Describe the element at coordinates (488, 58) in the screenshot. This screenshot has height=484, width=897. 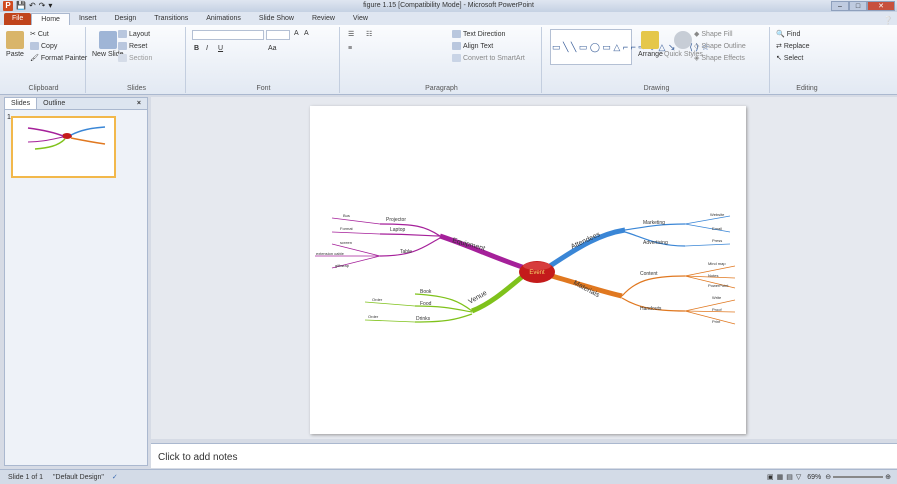
I see `convert-smartart-button: Convert to SmartArt` at that location.